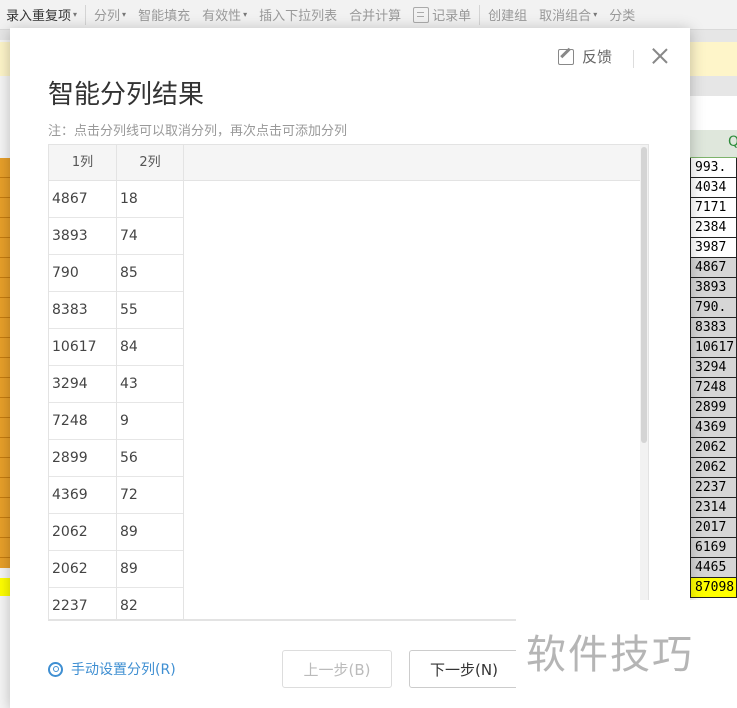  I want to click on toolbar-item-1: 分列 ▾, so click(110, 14).